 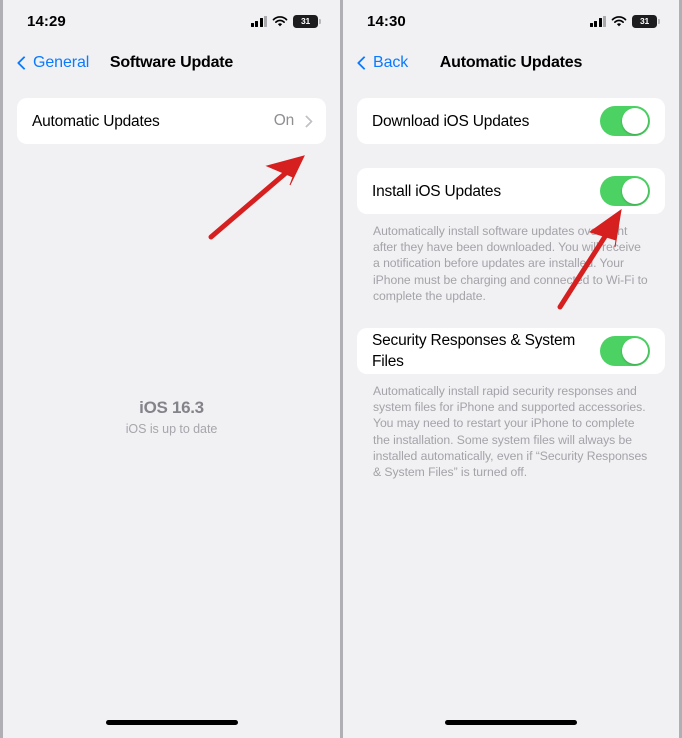 I want to click on download-ios-updates-card: Download iOS Updates, so click(x=511, y=121).